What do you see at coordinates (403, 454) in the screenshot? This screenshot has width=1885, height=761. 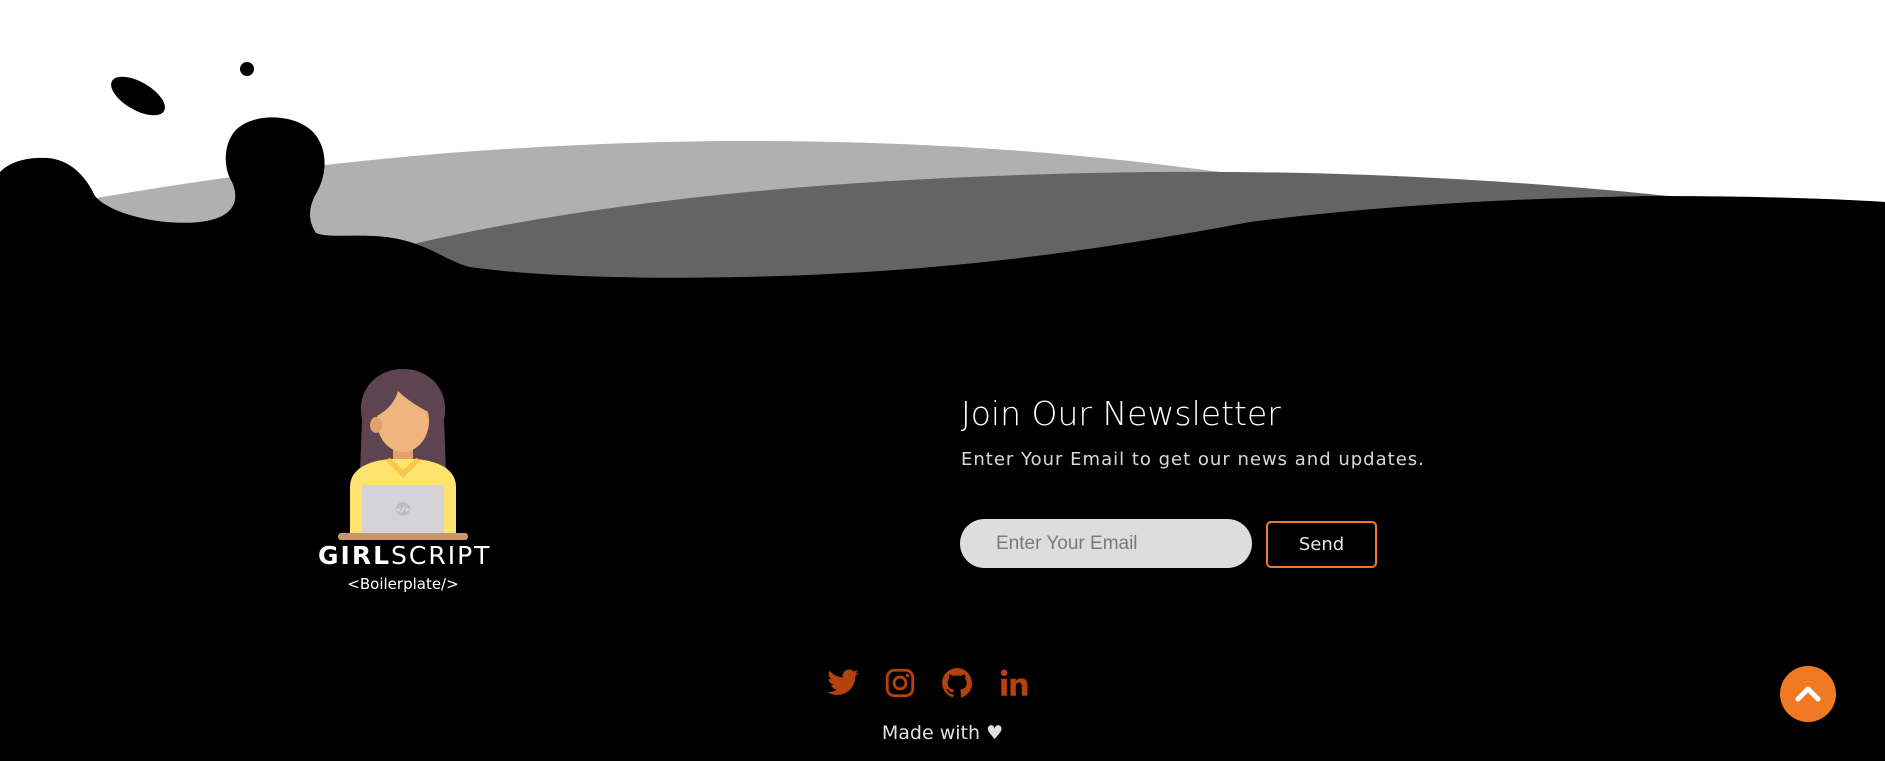 I see `girl-with-laptop-icon: </>` at bounding box center [403, 454].